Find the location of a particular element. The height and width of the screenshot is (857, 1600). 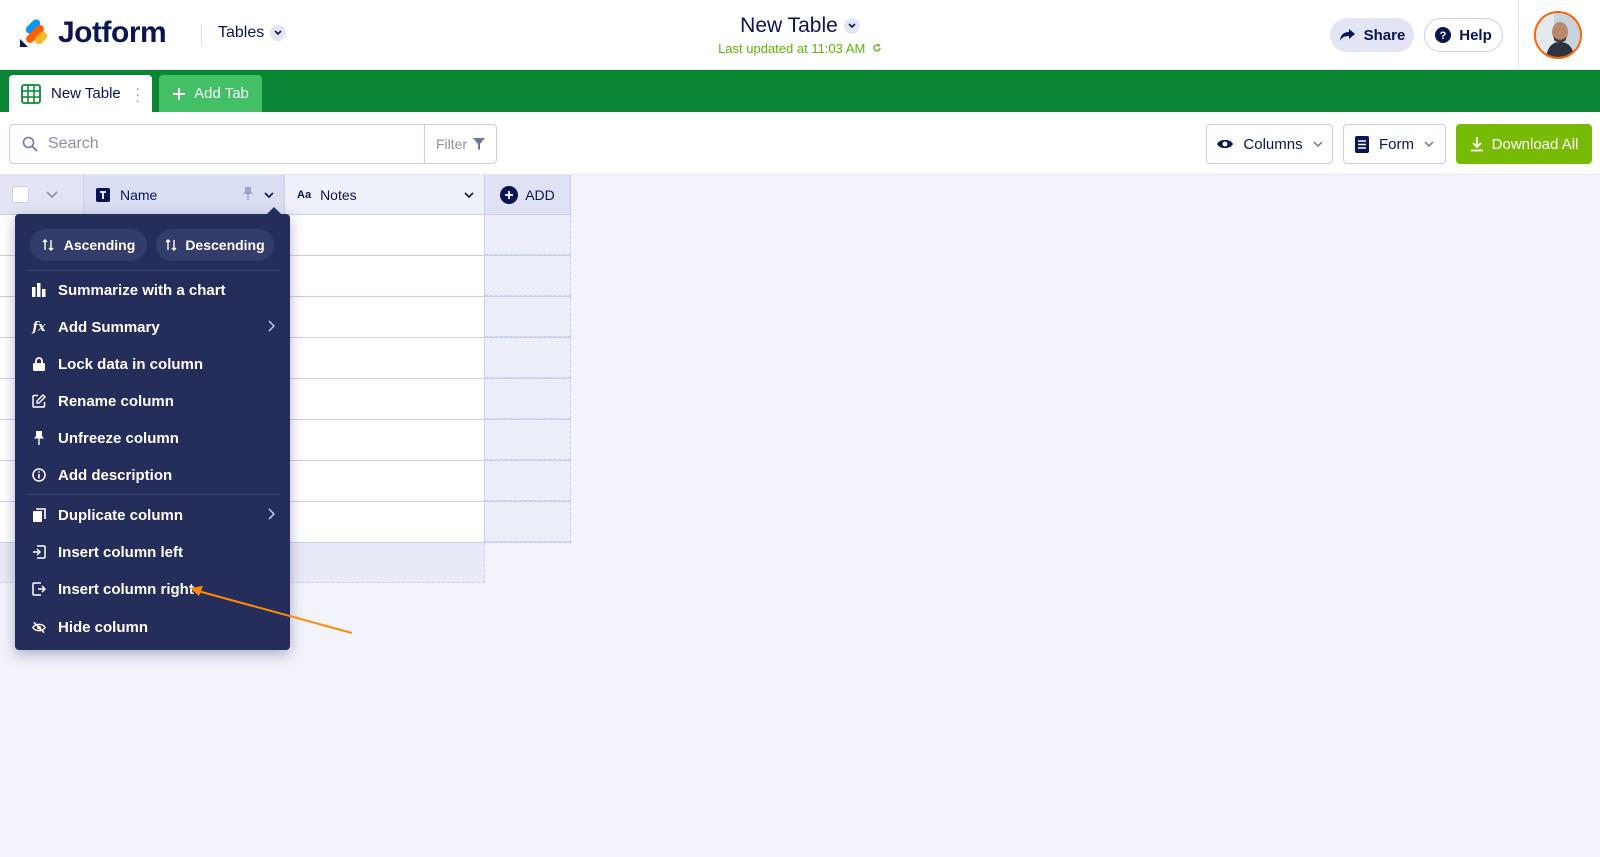

menu-item-add-summary: fx Add Summary is located at coordinates (152, 327).